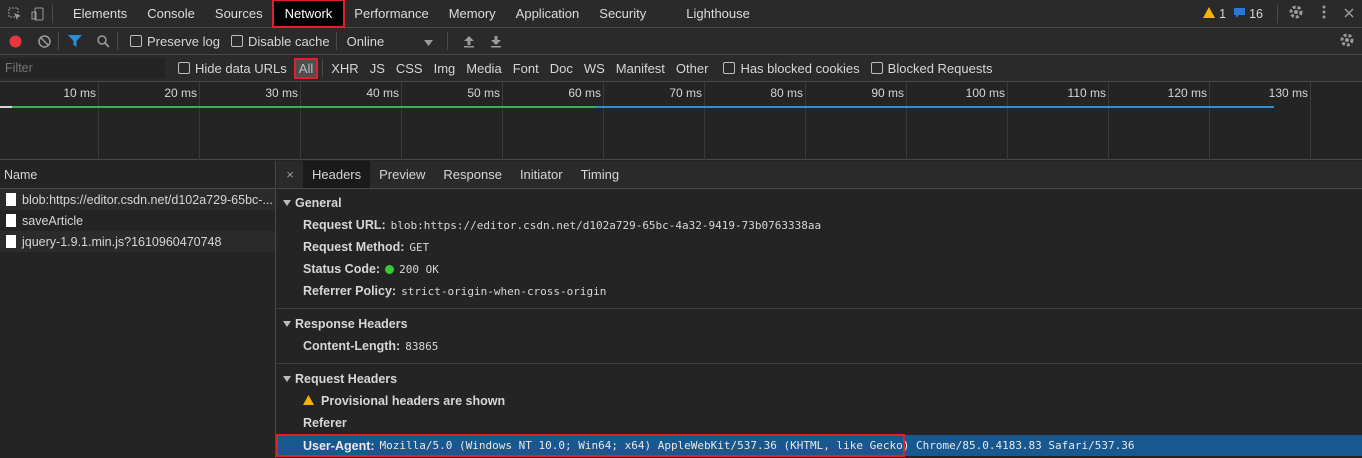 The height and width of the screenshot is (458, 1362). Describe the element at coordinates (82, 68) in the screenshot. I see `filter-input` at that location.